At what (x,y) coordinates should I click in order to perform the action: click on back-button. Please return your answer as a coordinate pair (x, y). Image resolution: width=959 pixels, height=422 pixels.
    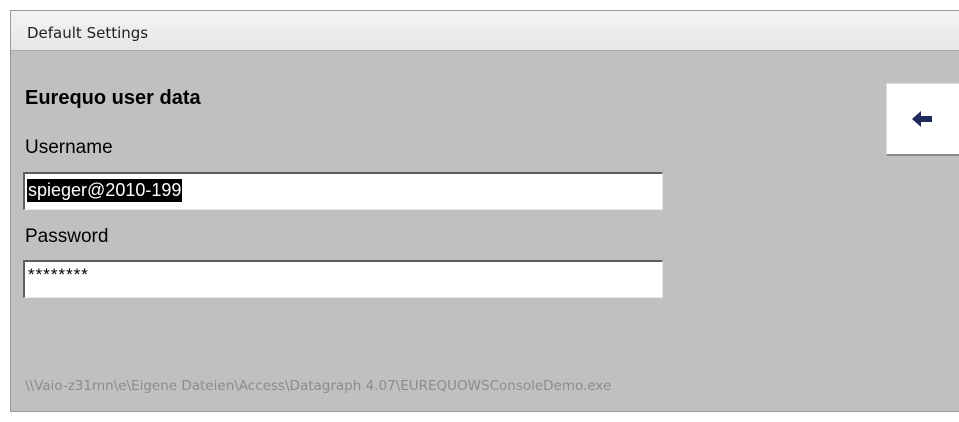
    Looking at the image, I should click on (922, 119).